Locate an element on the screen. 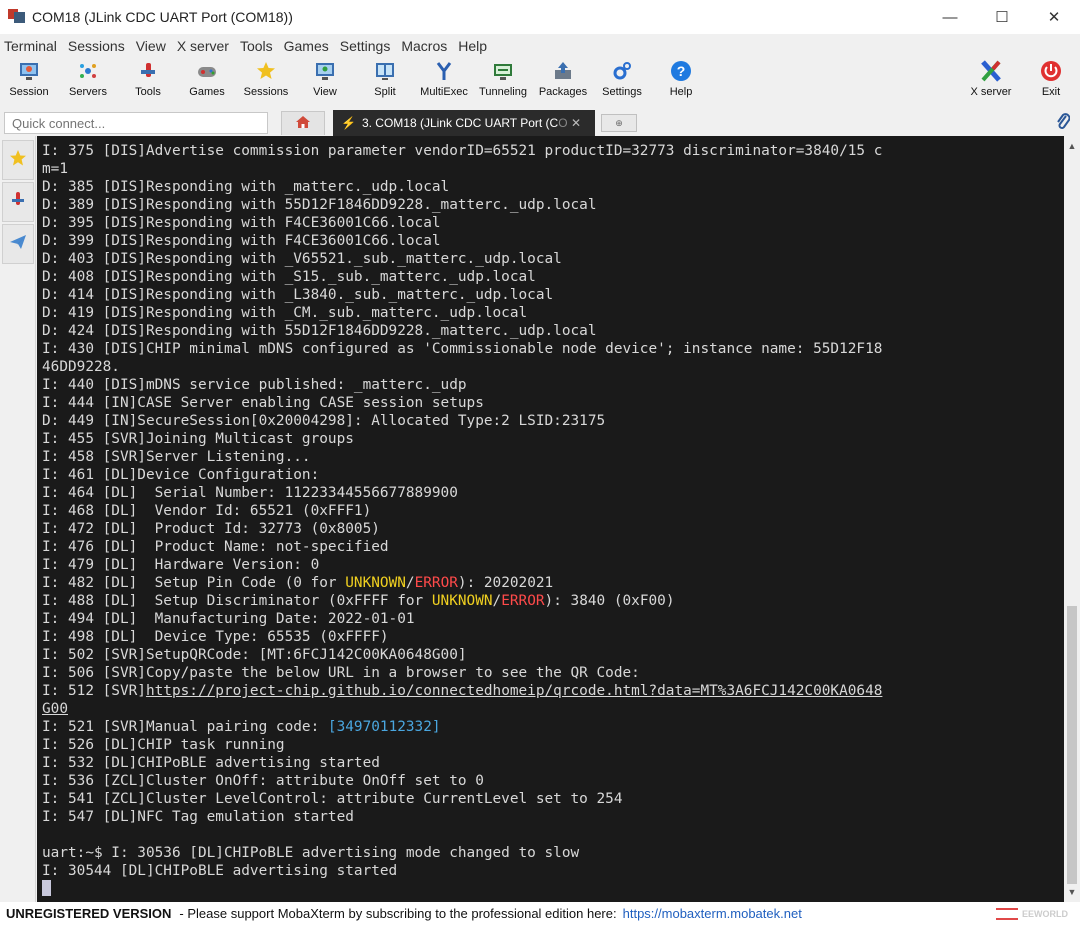 This screenshot has height=925, width=1080. paper-plane-icon is located at coordinates (18, 244).